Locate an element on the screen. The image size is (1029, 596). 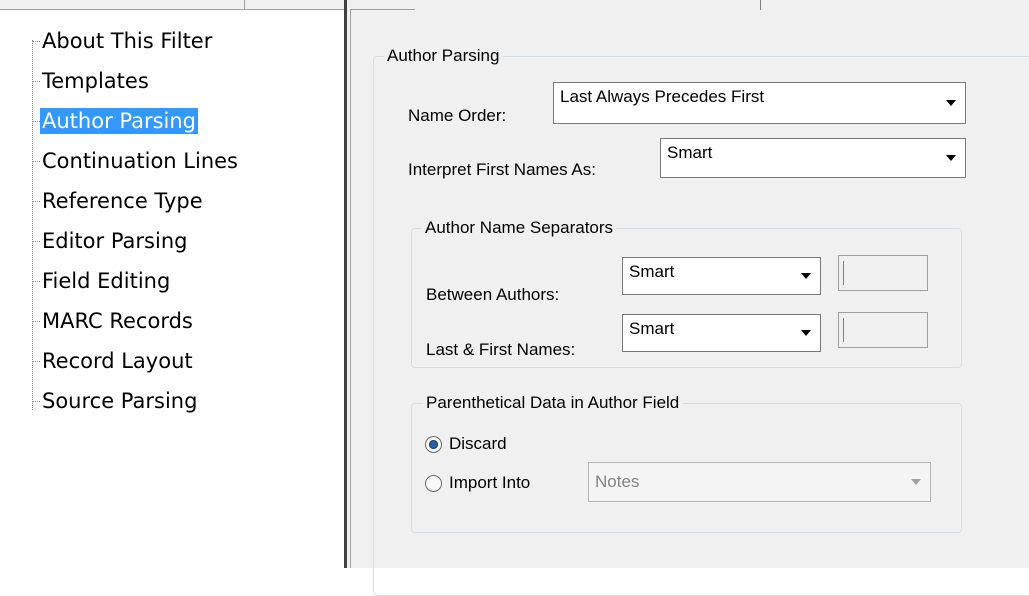
interpret-first-names-select: Smart is located at coordinates (813, 158).